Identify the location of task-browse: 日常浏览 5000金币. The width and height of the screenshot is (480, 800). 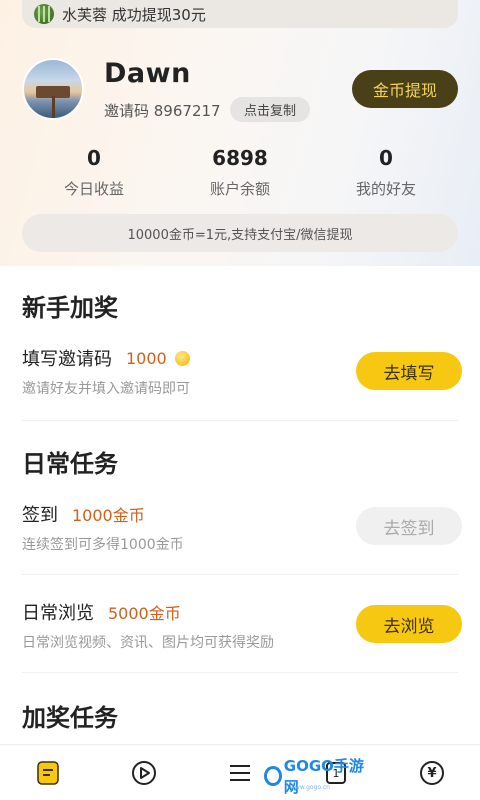
(101, 612).